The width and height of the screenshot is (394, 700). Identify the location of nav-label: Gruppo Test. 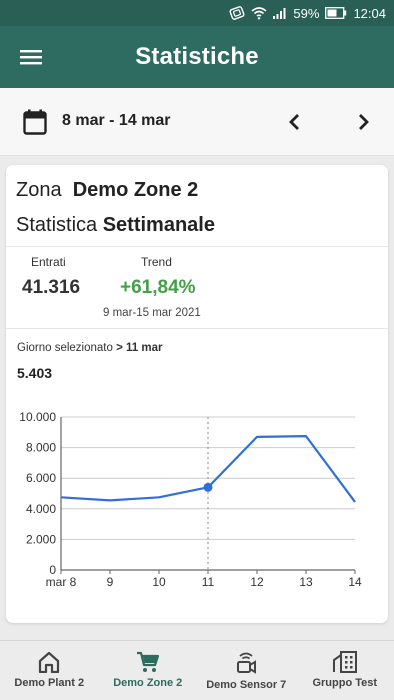
(345, 683).